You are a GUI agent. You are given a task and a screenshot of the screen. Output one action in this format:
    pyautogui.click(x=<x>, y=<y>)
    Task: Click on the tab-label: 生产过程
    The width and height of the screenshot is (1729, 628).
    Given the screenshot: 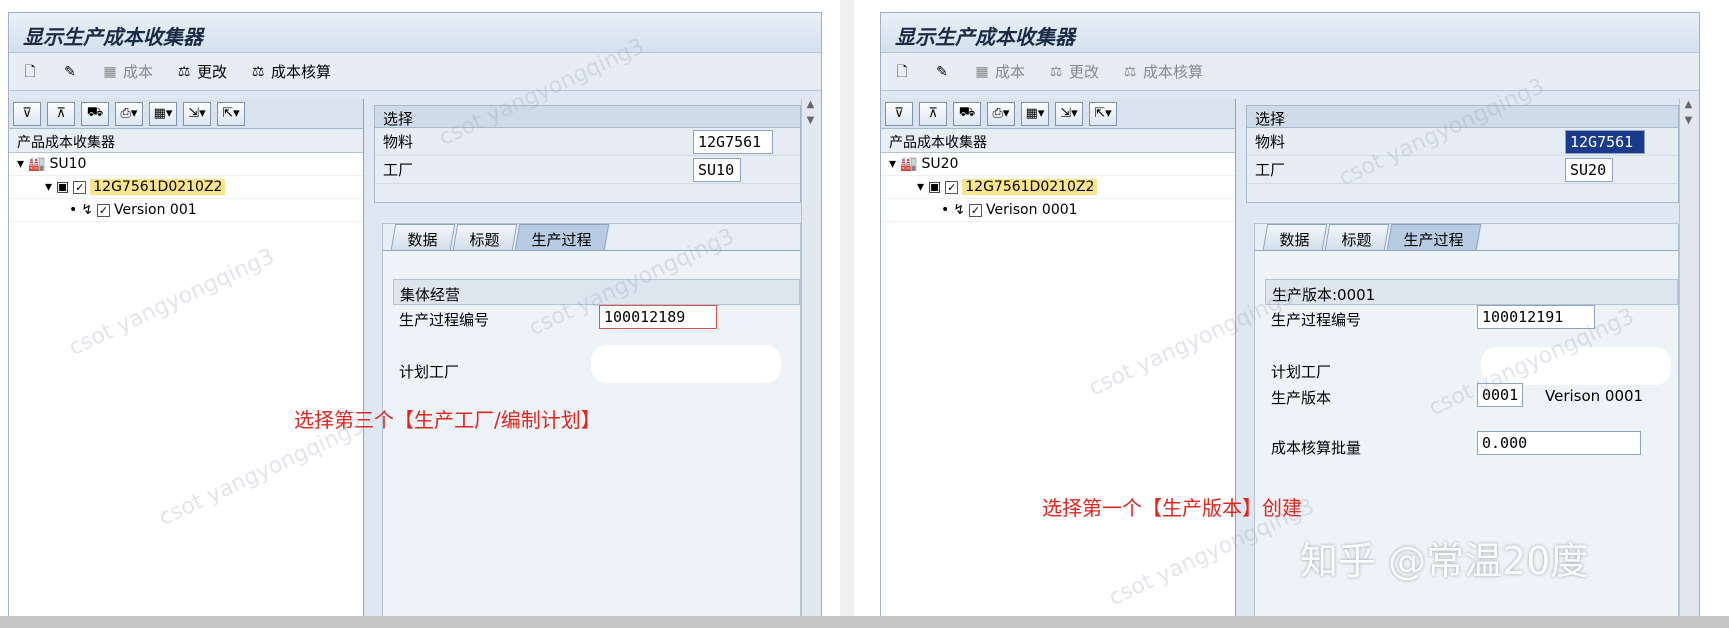 What is the action you would take?
    pyautogui.click(x=1433, y=240)
    